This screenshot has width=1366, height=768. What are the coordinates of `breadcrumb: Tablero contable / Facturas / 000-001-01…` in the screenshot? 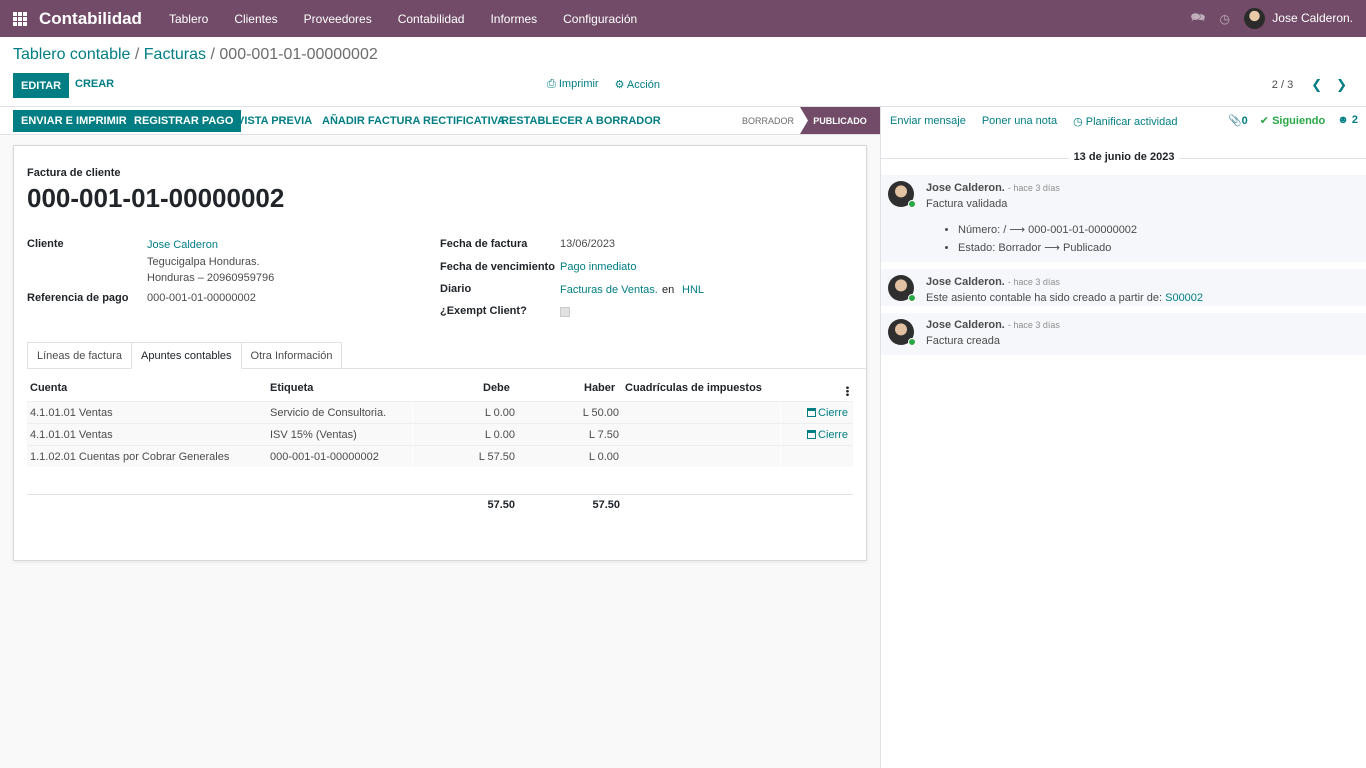 It's located at (195, 55).